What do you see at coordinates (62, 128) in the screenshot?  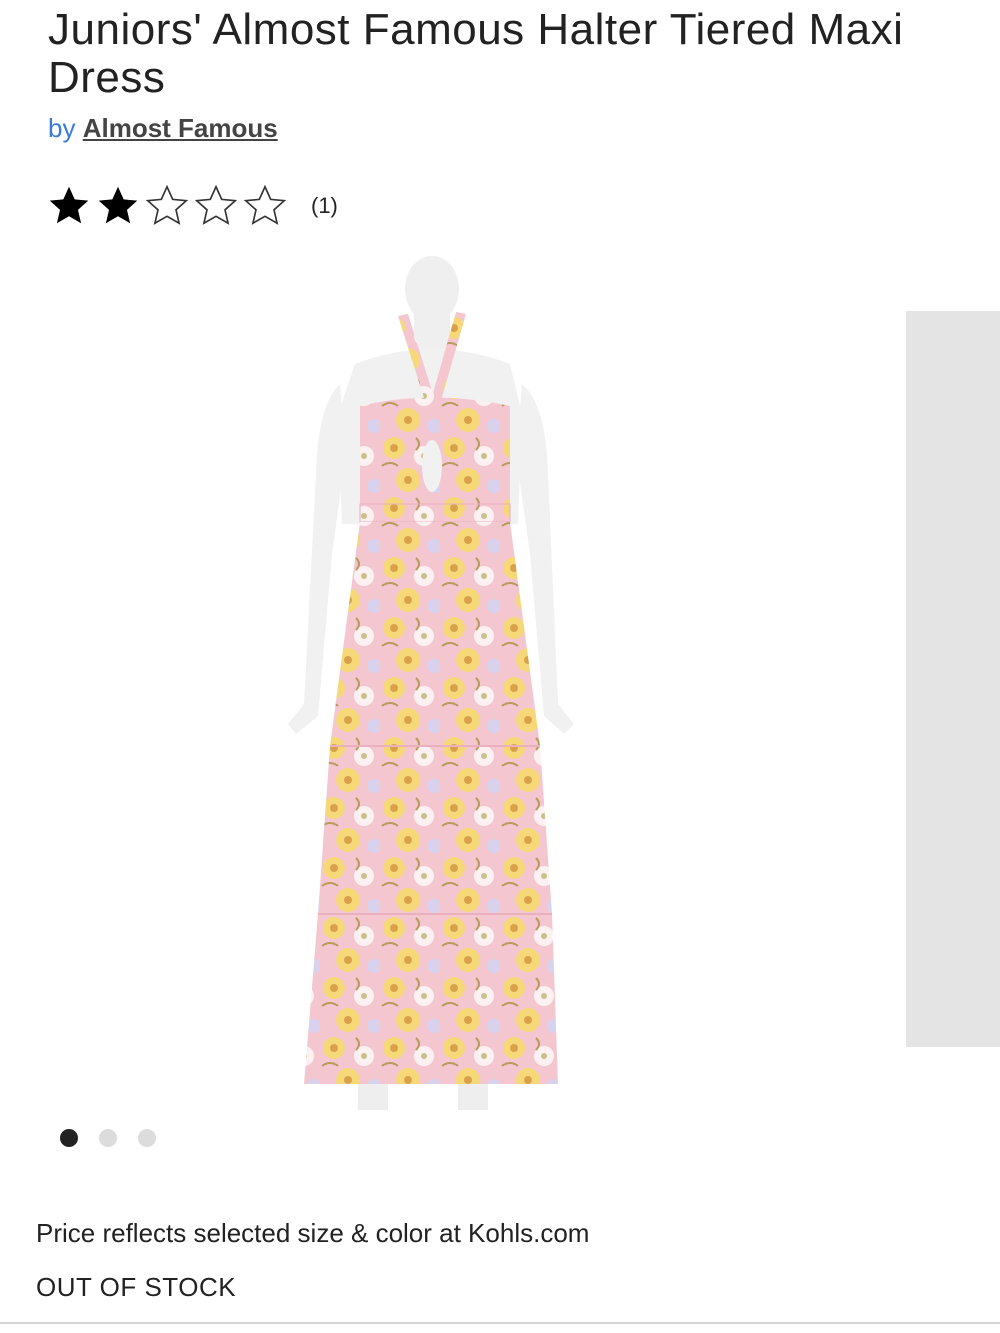 I see `by-label: by` at bounding box center [62, 128].